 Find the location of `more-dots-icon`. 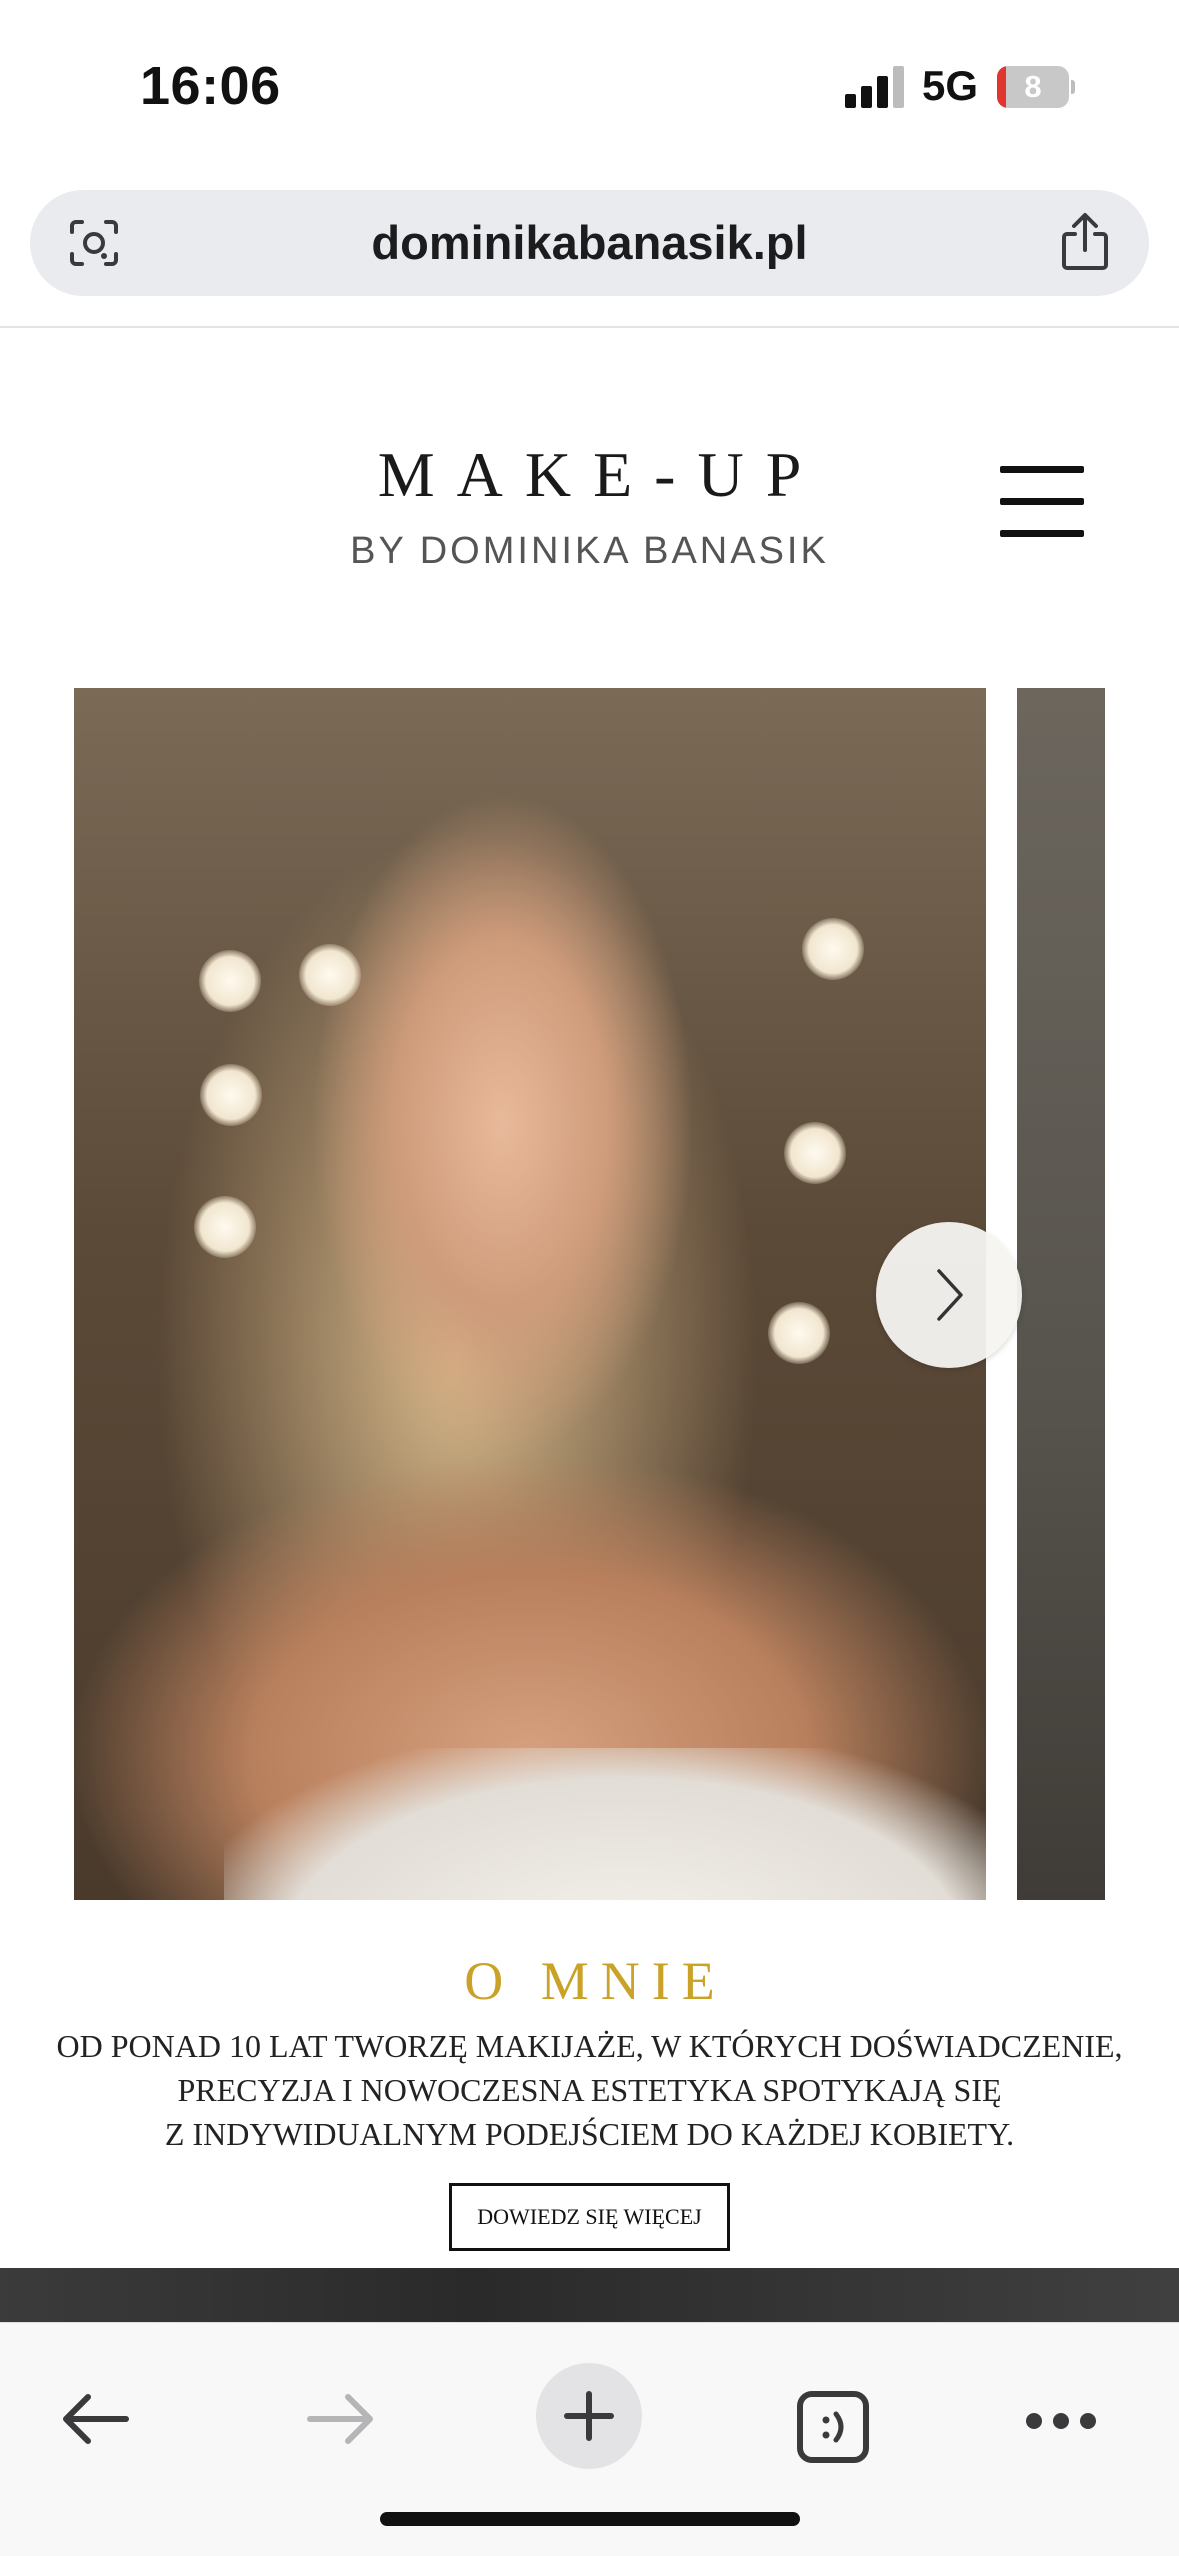

more-dots-icon is located at coordinates (1061, 2421).